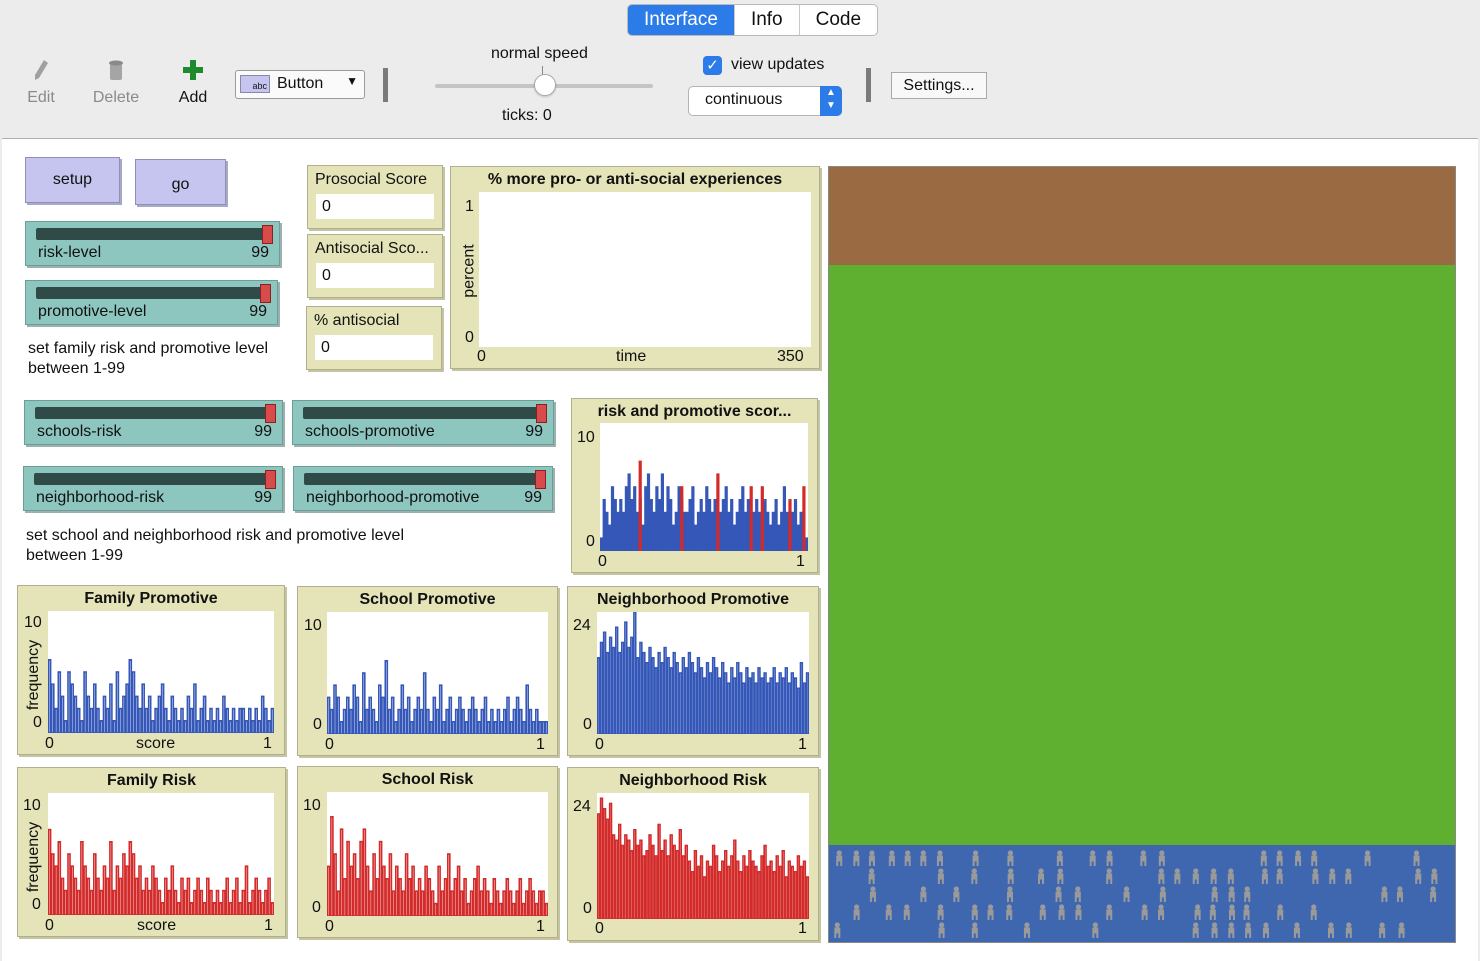 This screenshot has height=961, width=1480. What do you see at coordinates (693, 599) in the screenshot?
I see `plot-title: Neighborhood Promotive` at bounding box center [693, 599].